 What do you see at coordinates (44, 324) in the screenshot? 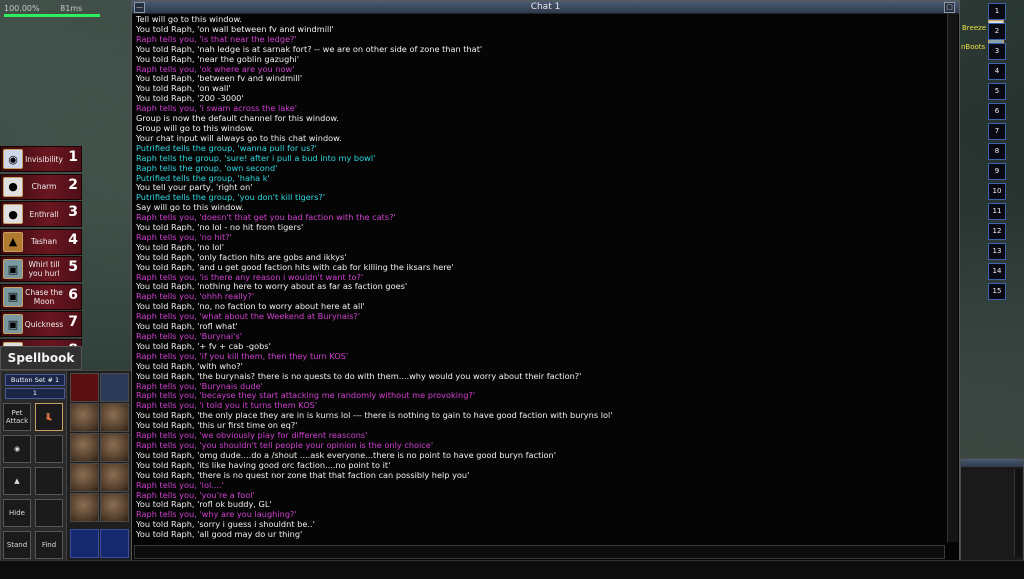
I see `spell-name: Quickness` at bounding box center [44, 324].